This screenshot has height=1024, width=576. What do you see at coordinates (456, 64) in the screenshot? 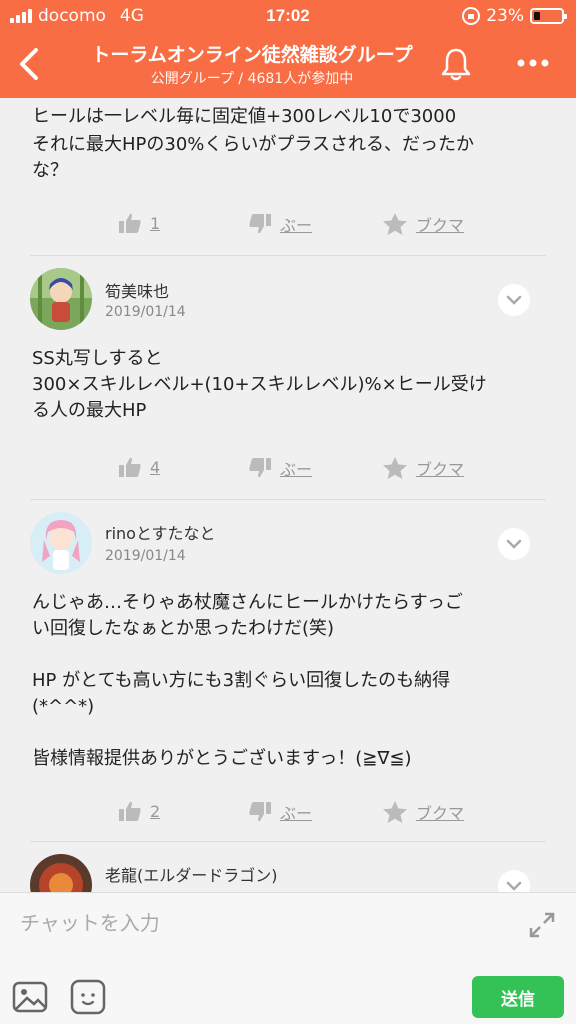
I see `bell-icon` at bounding box center [456, 64].